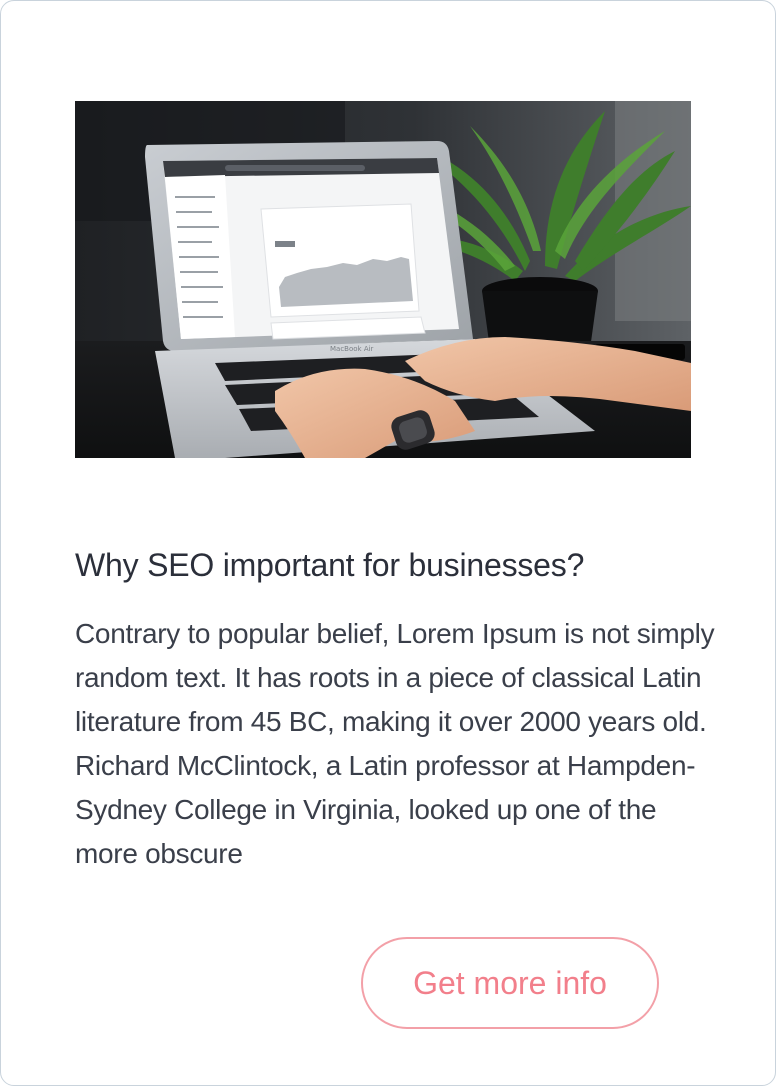 This screenshot has height=1086, width=776. I want to click on svg-text: MacBook Air, so click(352, 349).